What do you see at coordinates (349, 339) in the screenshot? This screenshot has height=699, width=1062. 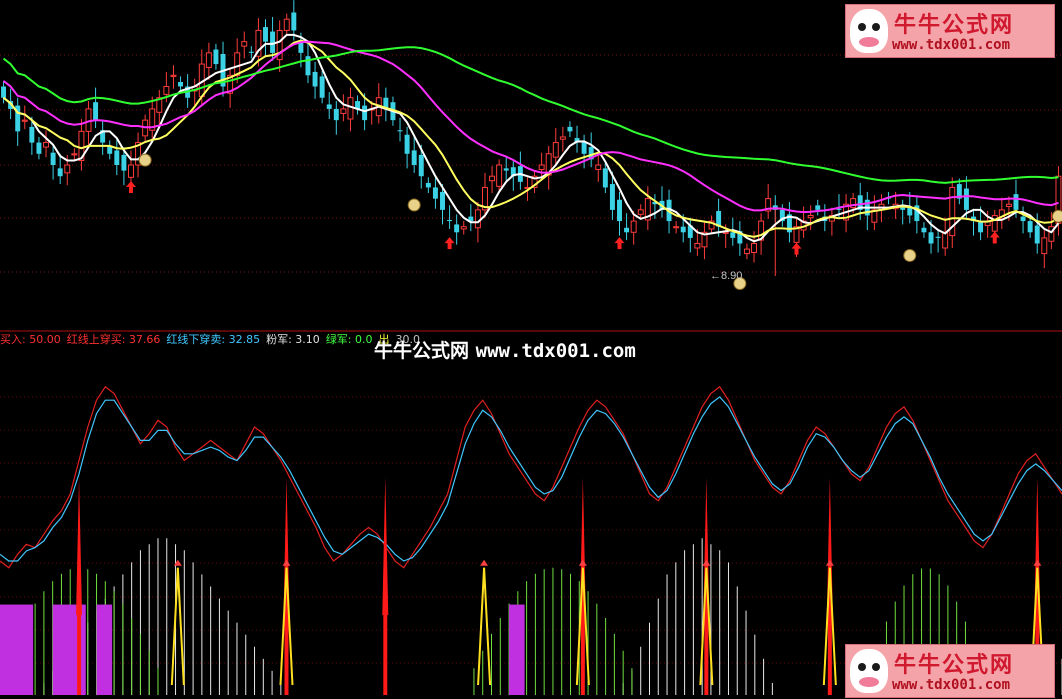 I see `legend-item: 绿军: 0.0` at bounding box center [349, 339].